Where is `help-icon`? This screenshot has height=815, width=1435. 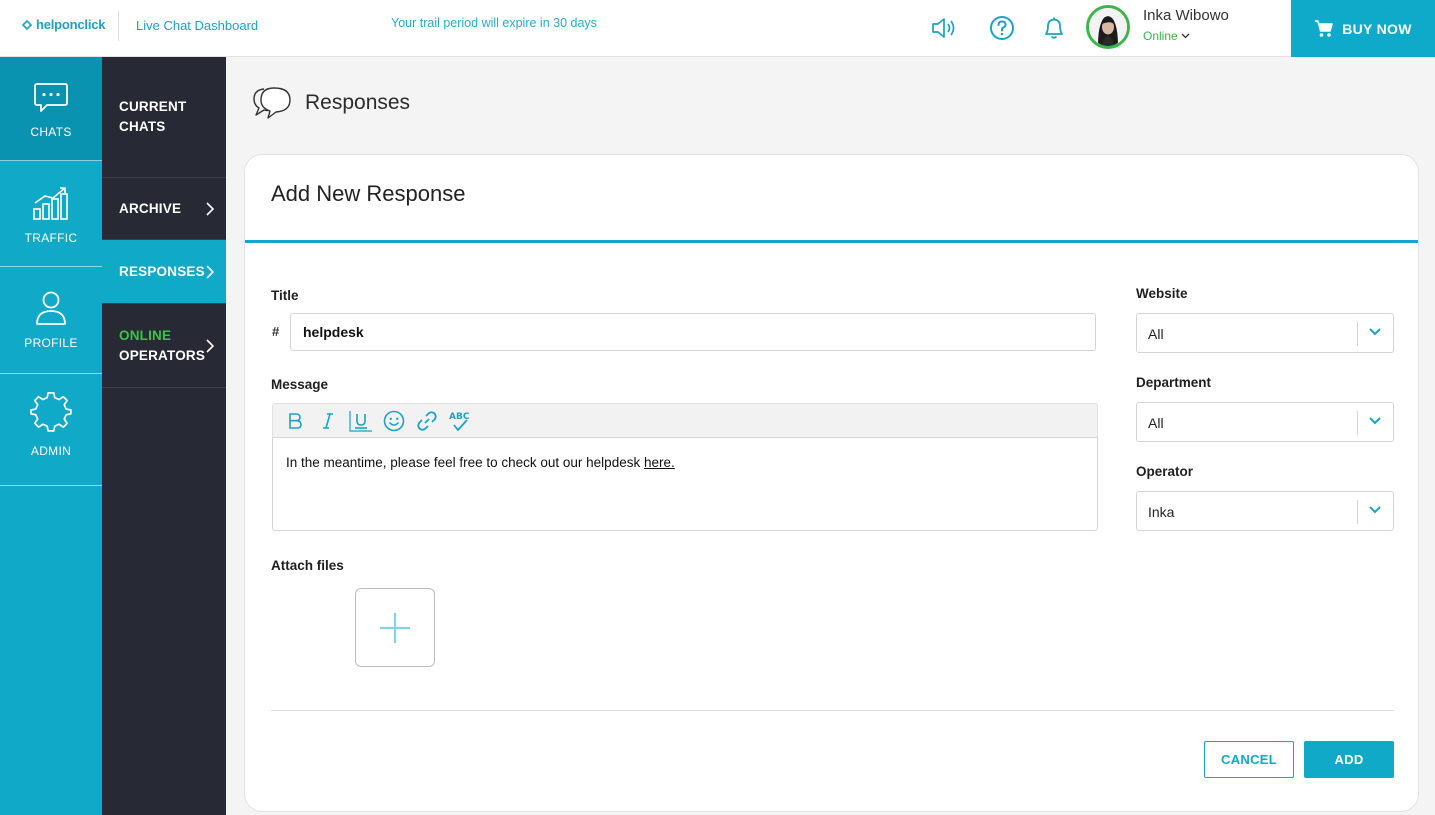 help-icon is located at coordinates (1002, 28).